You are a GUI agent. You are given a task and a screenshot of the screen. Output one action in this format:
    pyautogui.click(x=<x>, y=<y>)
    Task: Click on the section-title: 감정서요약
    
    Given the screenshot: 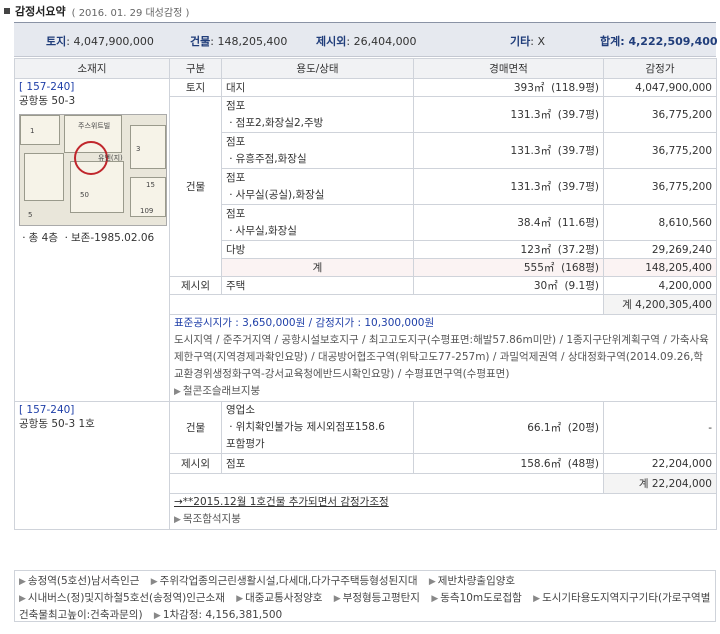 What is the action you would take?
    pyautogui.click(x=40, y=11)
    